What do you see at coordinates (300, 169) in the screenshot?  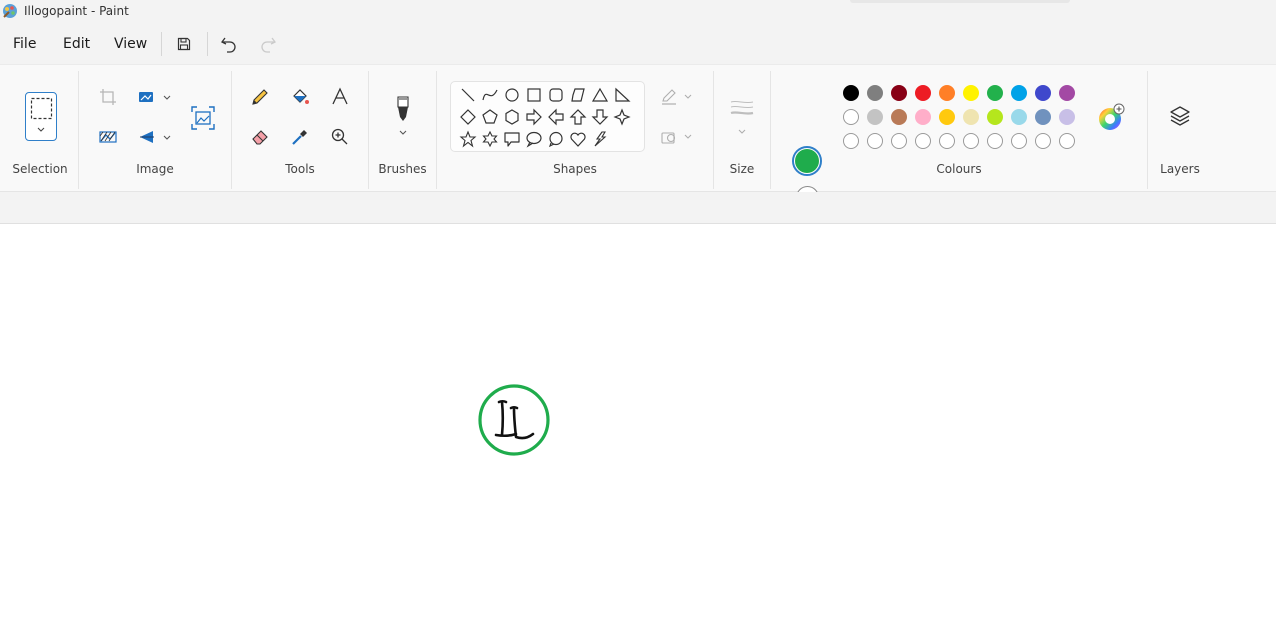 I see `group-label-tools: Tools` at bounding box center [300, 169].